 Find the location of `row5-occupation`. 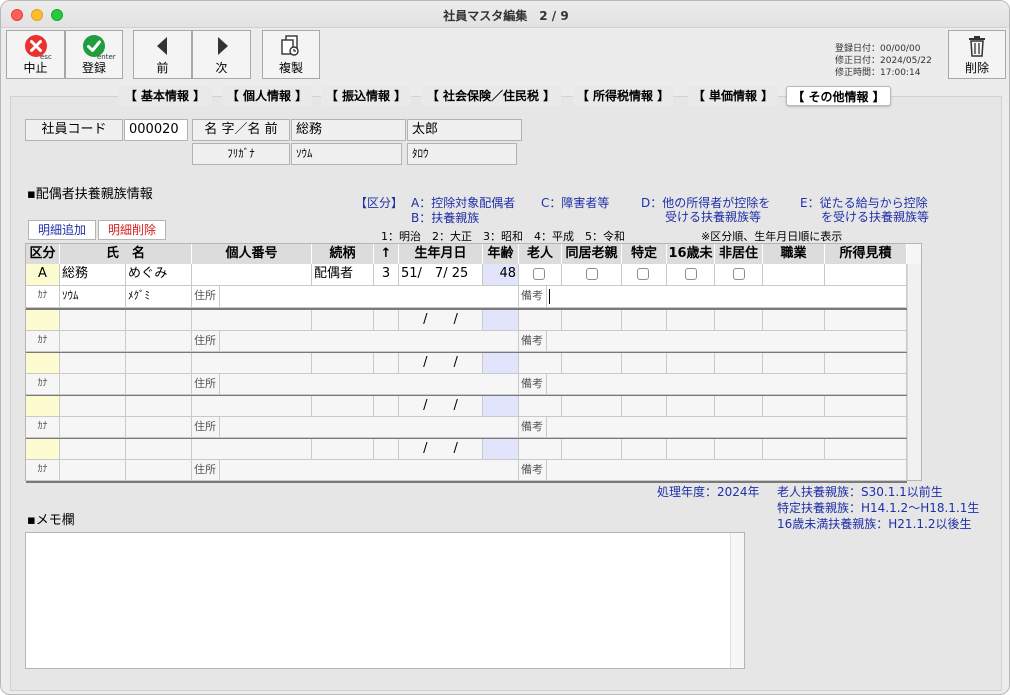

row5-occupation is located at coordinates (794, 449).